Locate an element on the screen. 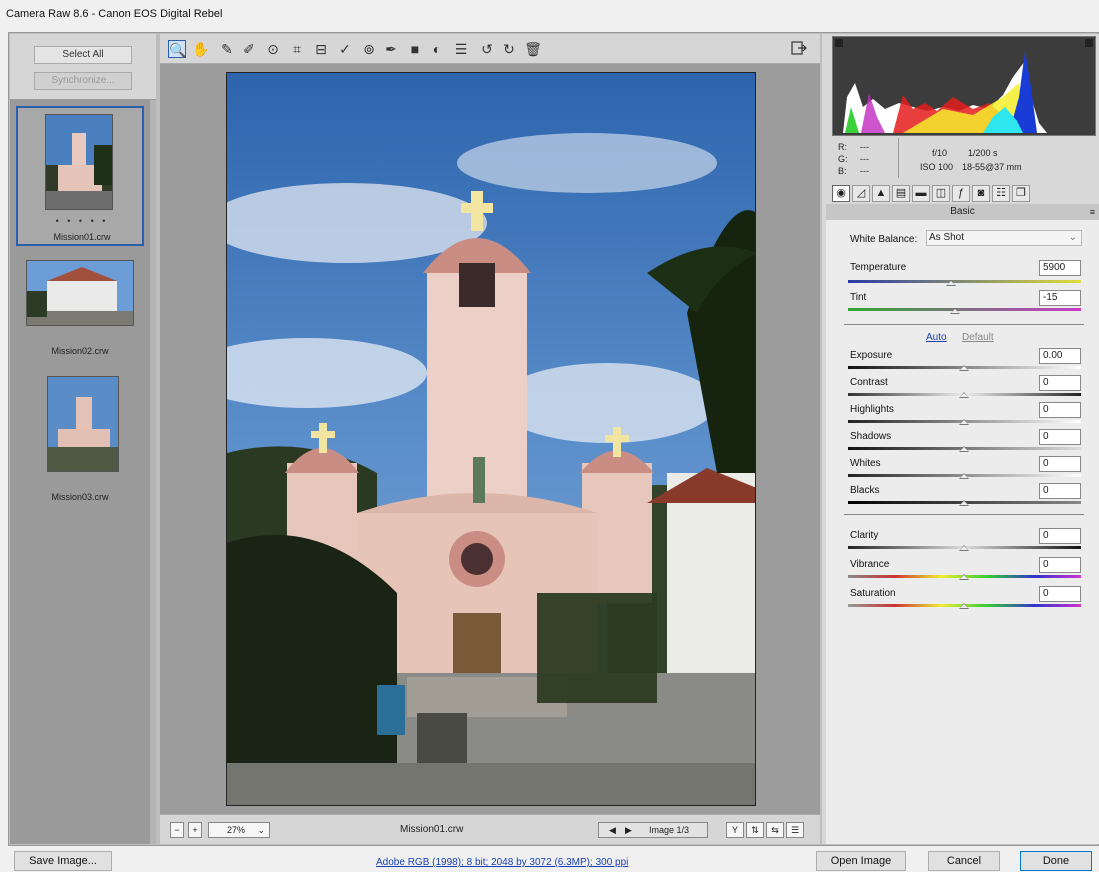  slider-value-input: 0.00 is located at coordinates (1060, 356).